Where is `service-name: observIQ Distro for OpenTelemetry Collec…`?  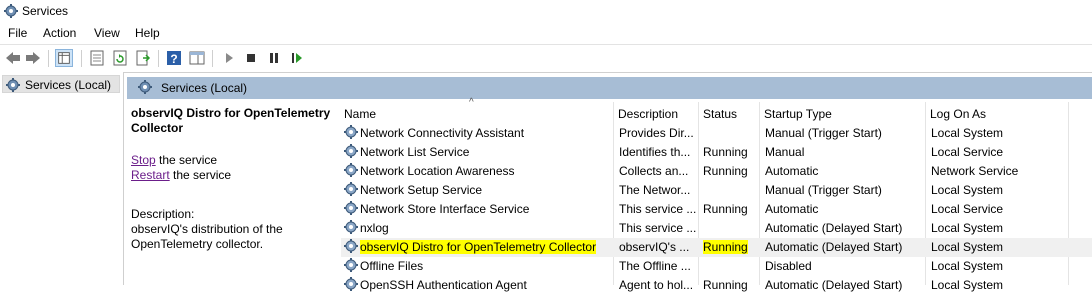
service-name: observIQ Distro for OpenTelemetry Collec… is located at coordinates (478, 247).